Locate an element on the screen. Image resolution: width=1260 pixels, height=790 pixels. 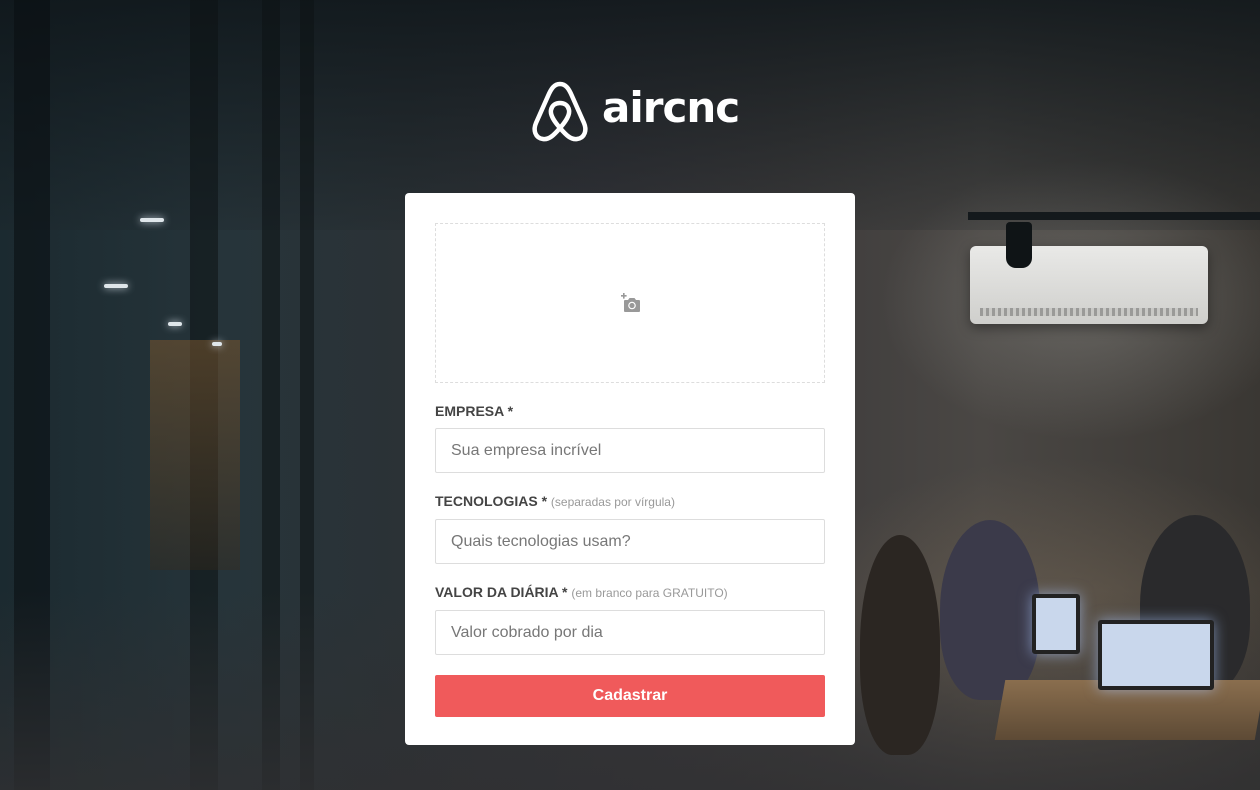
airbnb-belo-icon is located at coordinates (560, 111).